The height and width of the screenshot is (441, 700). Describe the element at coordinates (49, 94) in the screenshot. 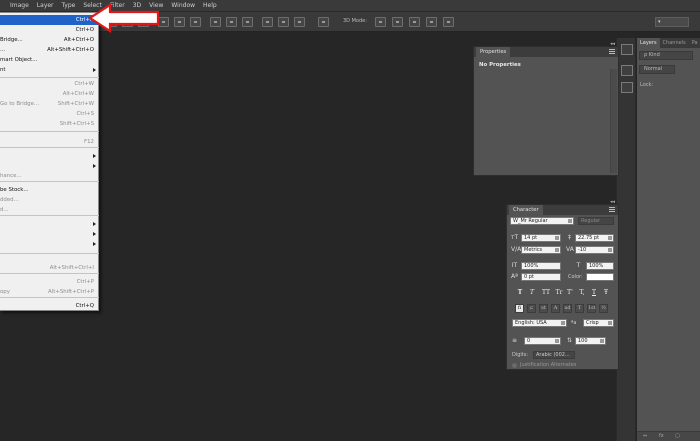

I see `file-menu-item: Alt+Ctrl+W` at that location.